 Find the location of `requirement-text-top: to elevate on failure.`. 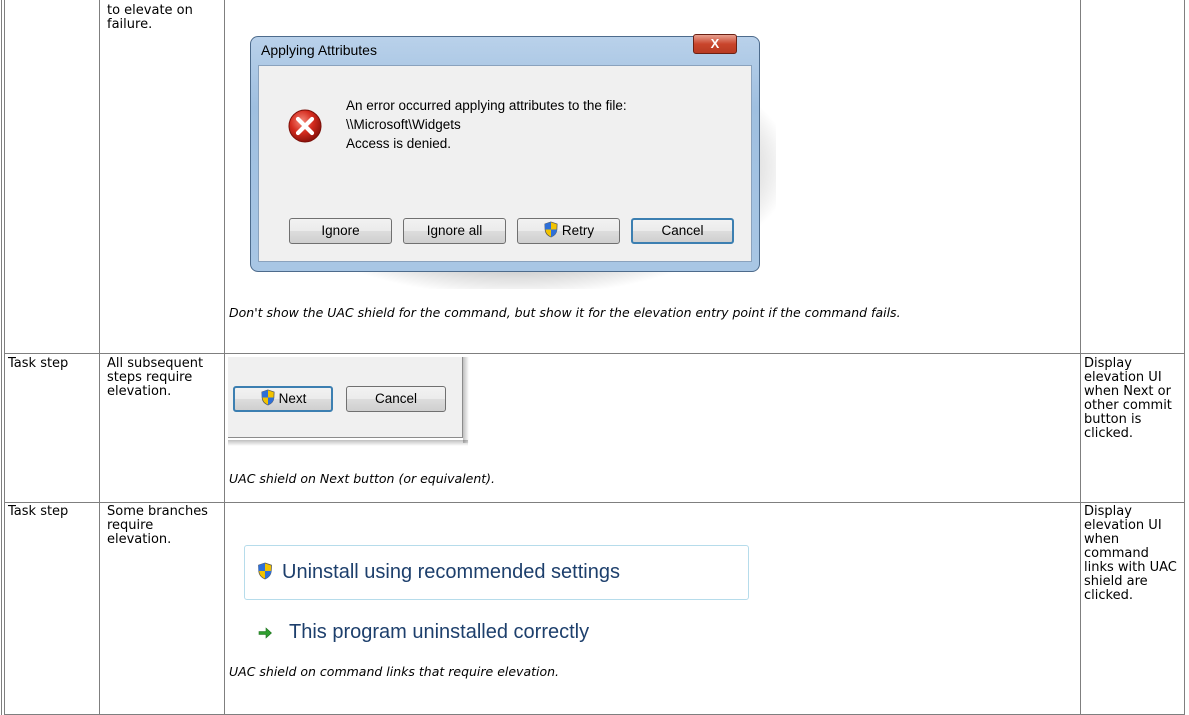

requirement-text-top: to elevate on failure. is located at coordinates (150, 17).